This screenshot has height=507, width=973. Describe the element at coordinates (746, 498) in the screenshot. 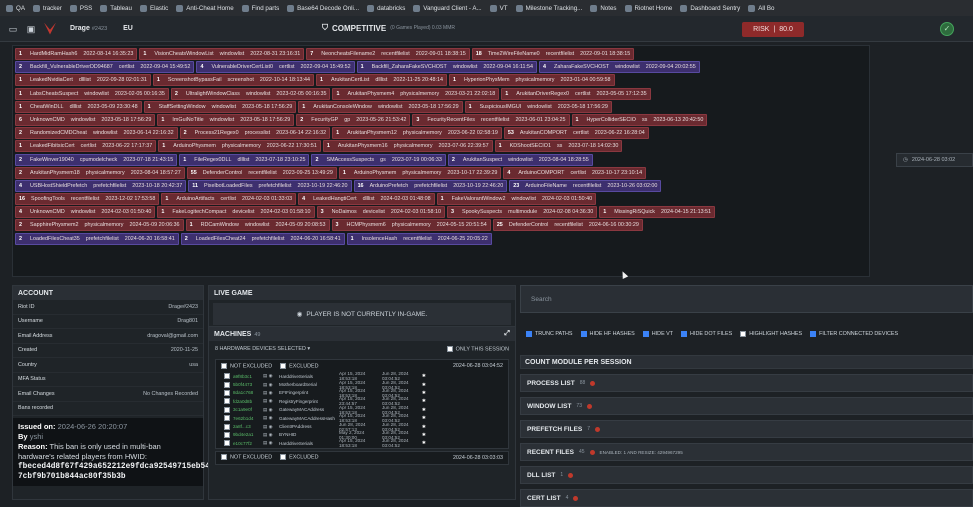

I see `module-row: CERT LIST 4` at that location.